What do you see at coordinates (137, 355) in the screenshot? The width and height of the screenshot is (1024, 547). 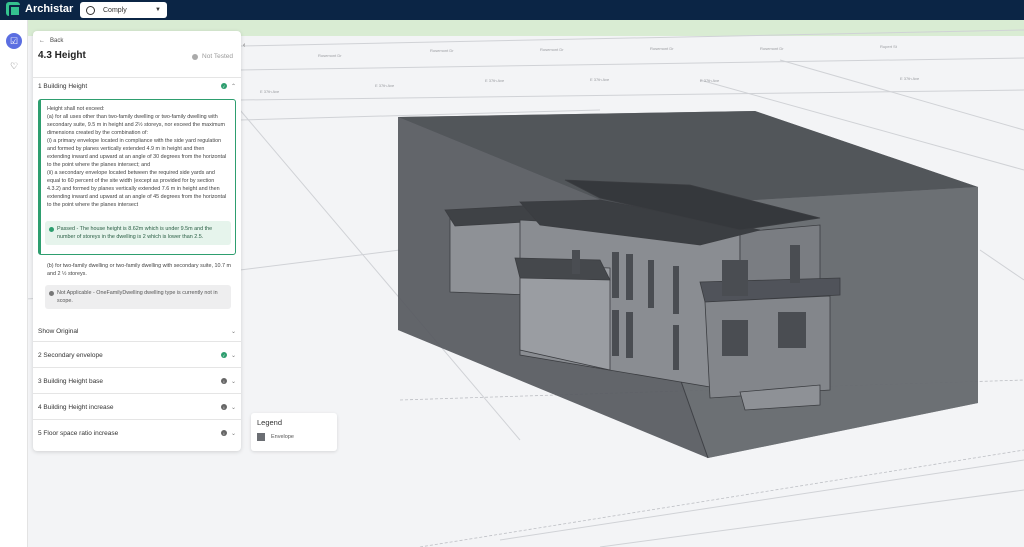 I see `section-secondary-envelope: 2 Secondary envelope ✓ ⌄` at bounding box center [137, 355].